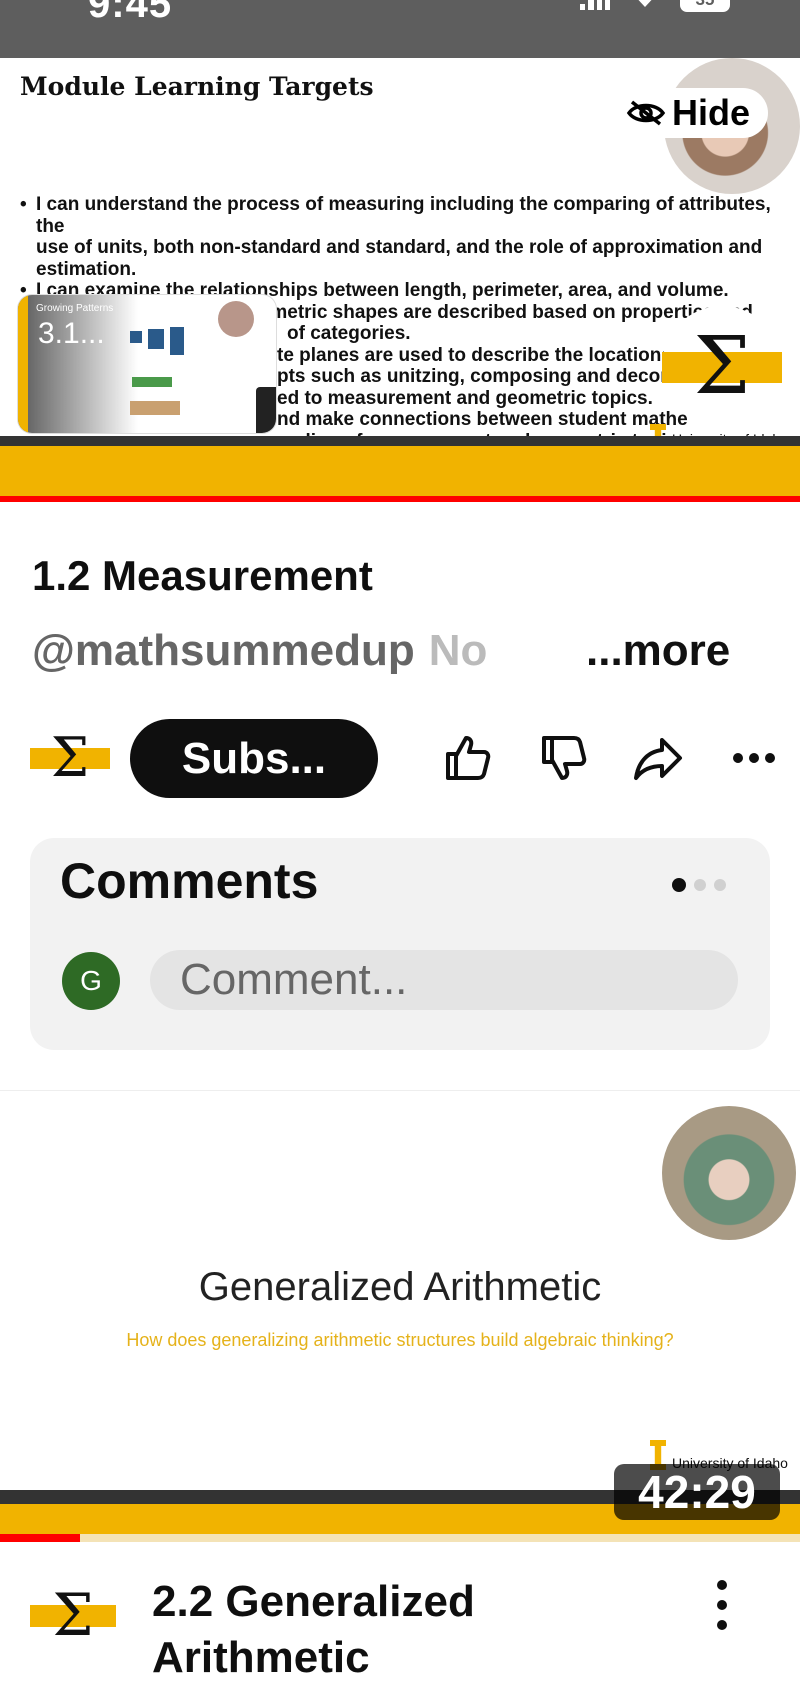 The width and height of the screenshot is (800, 1686). What do you see at coordinates (236, 319) in the screenshot?
I see `mini-player-presenter` at bounding box center [236, 319].